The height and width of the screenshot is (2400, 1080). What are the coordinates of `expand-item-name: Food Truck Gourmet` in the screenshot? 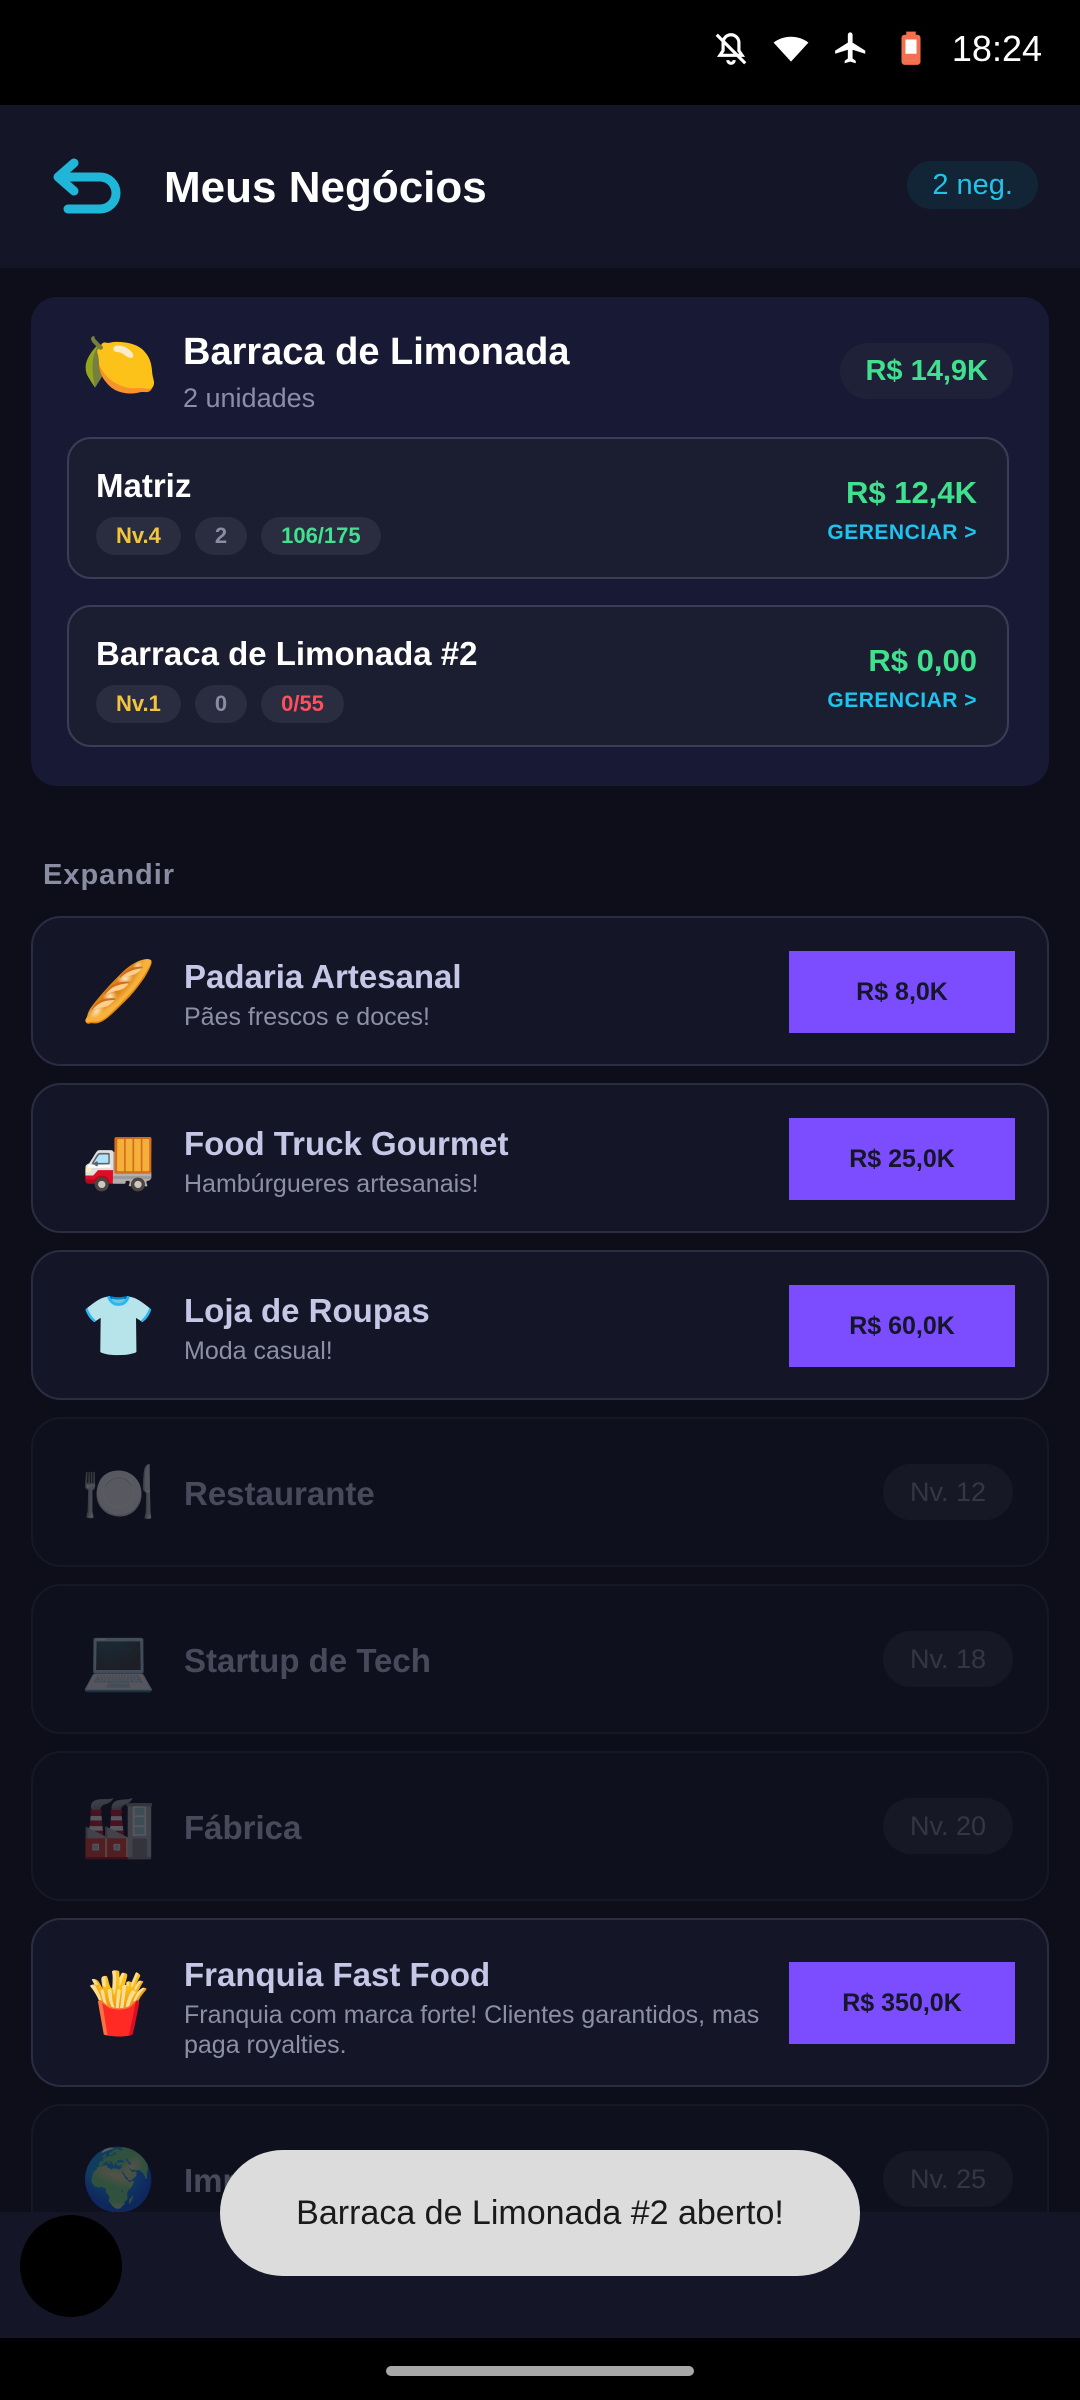 It's located at (346, 1143).